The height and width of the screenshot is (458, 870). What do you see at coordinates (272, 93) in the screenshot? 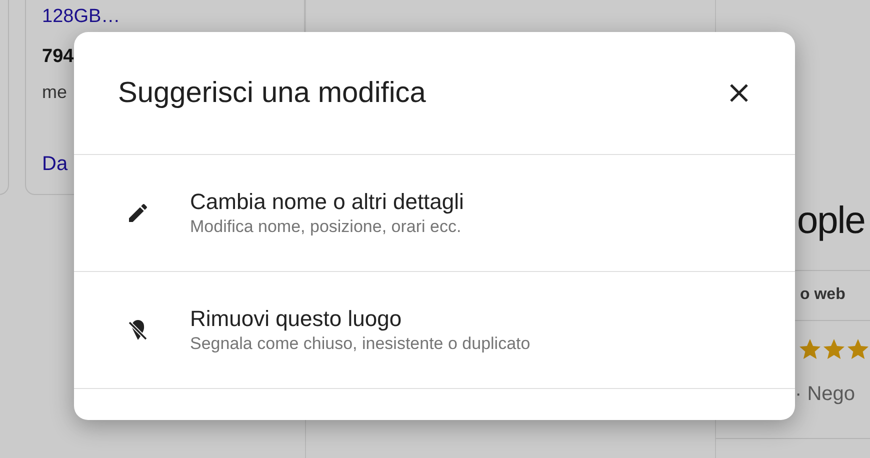
I see `dialog-title: Suggerisci una modifica` at bounding box center [272, 93].